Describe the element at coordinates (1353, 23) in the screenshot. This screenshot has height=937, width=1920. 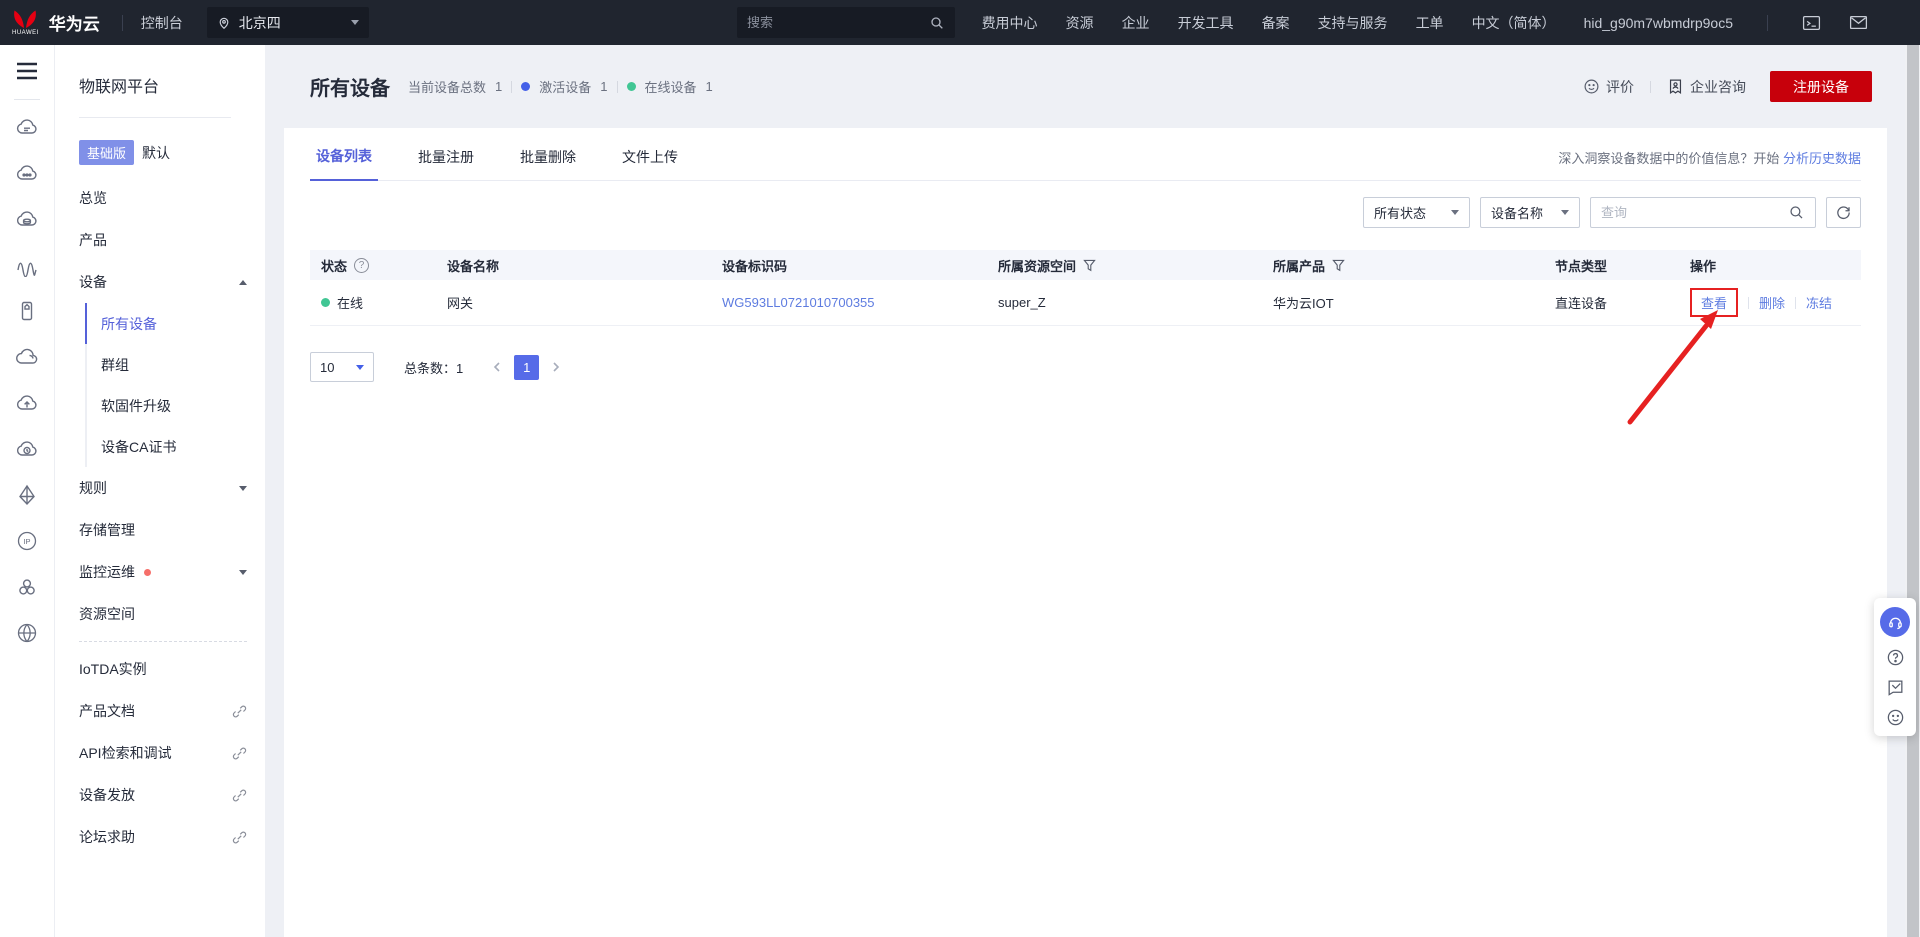
I see `menu-support: 支持与服务` at that location.